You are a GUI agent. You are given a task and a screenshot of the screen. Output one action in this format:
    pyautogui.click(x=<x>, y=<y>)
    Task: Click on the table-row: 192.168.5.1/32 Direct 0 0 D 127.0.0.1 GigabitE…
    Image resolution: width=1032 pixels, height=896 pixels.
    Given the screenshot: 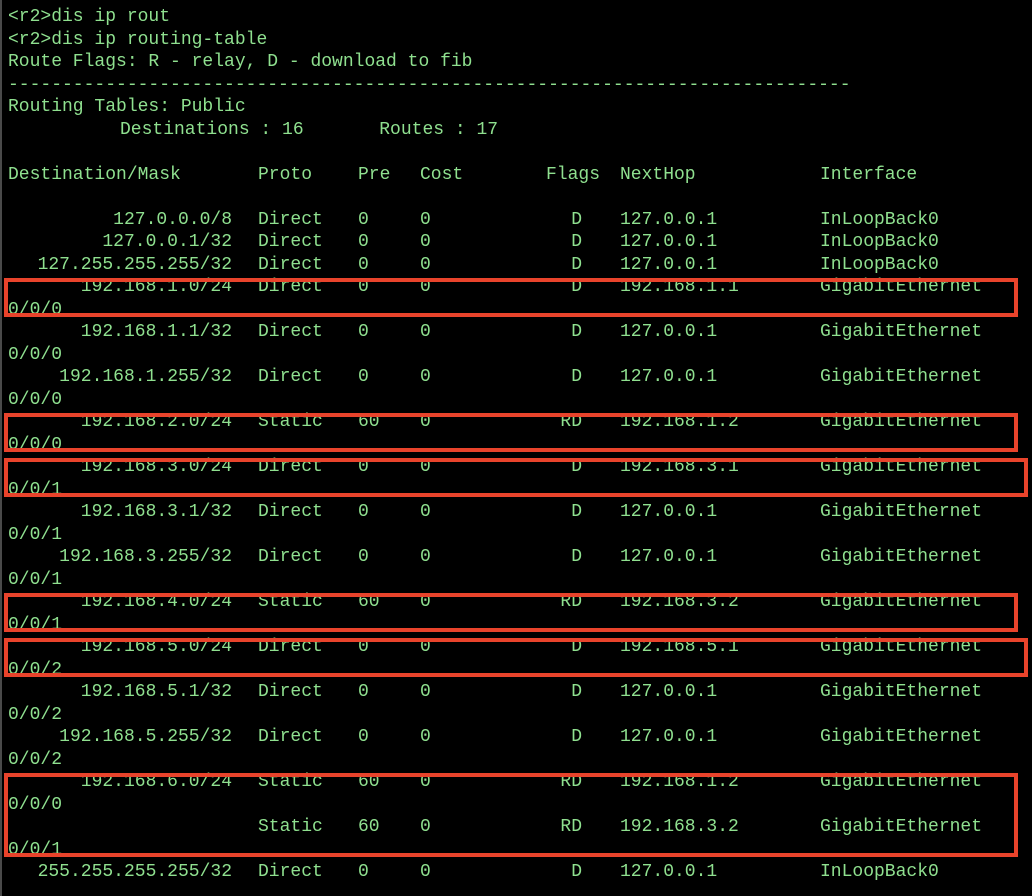 What is the action you would take?
    pyautogui.click(x=516, y=692)
    